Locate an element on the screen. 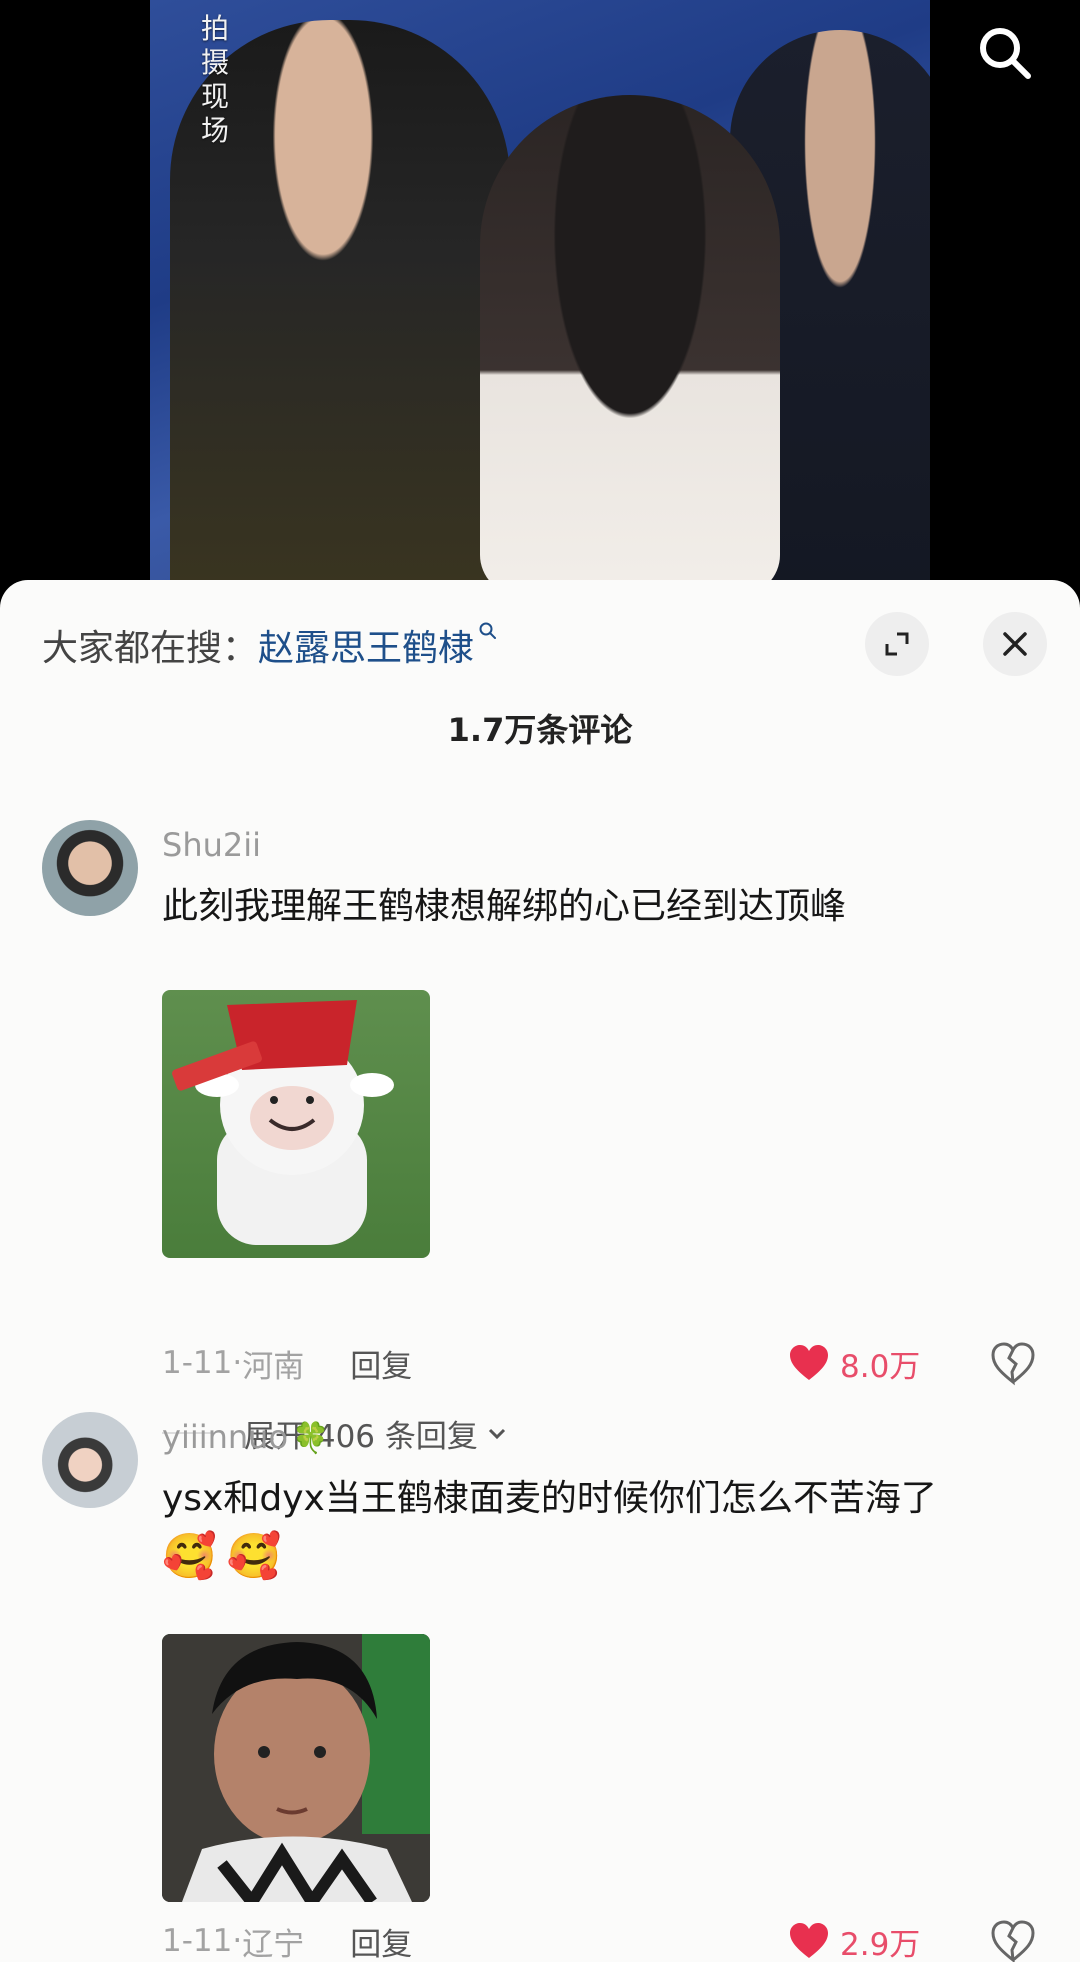 The image size is (1080, 1962). comment-username: yiiinnuo 🍀 is located at coordinates (245, 1437).